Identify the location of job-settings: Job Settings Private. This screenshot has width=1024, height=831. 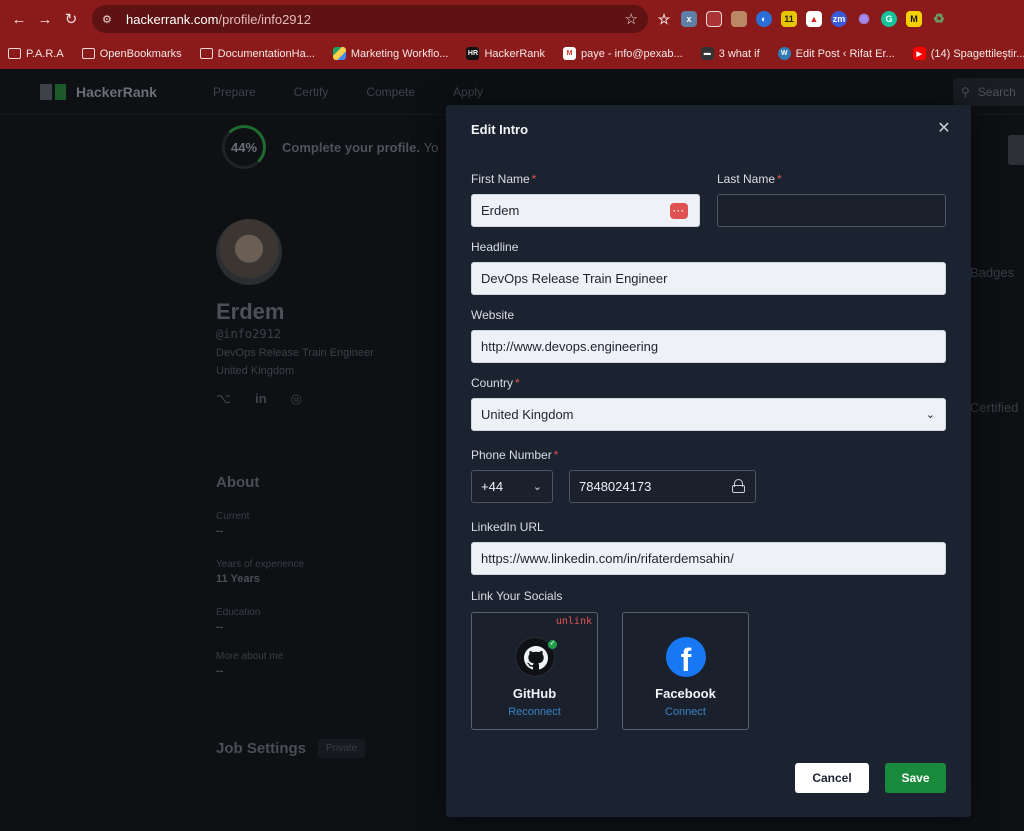
(291, 748).